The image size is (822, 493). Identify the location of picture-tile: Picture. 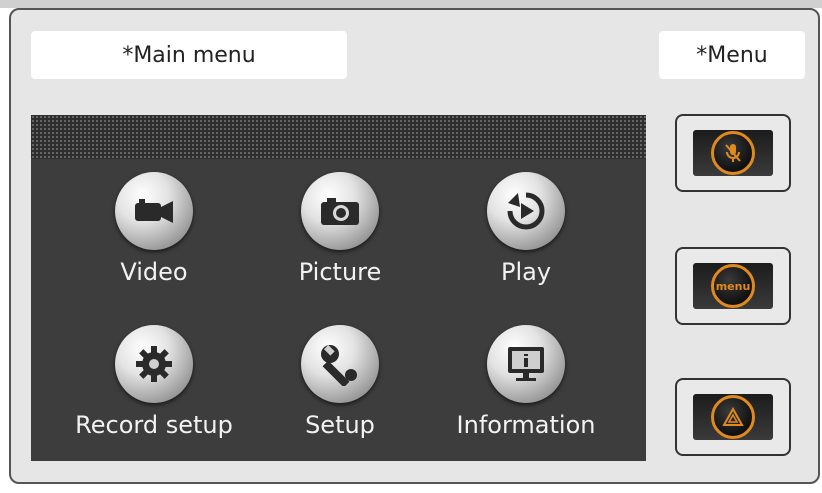
(340, 229).